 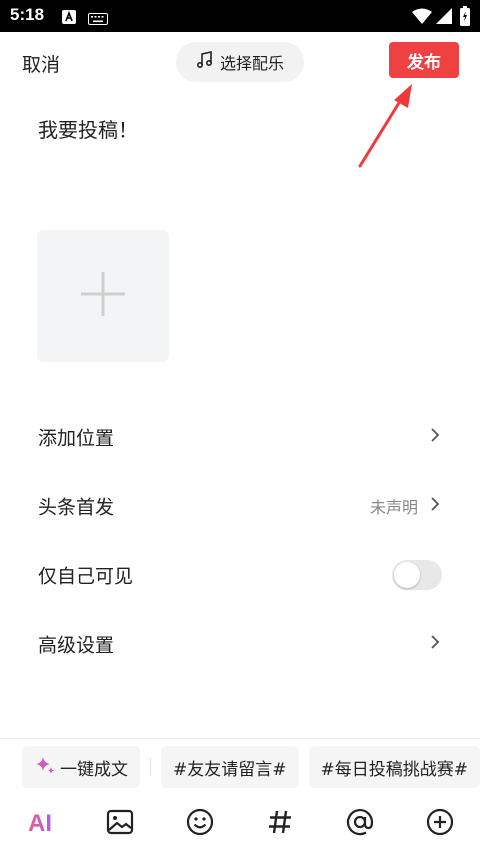 I want to click on select-music-label: 选择配乐, so click(x=251, y=63).